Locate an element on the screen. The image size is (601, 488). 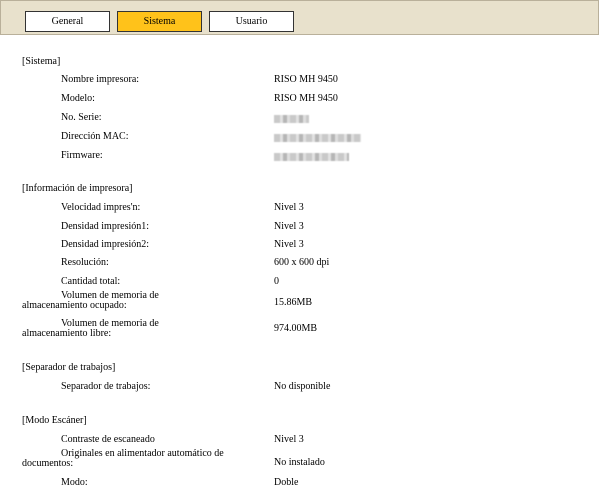
density1-label: Densidad impresión1: is located at coordinates (105, 226).